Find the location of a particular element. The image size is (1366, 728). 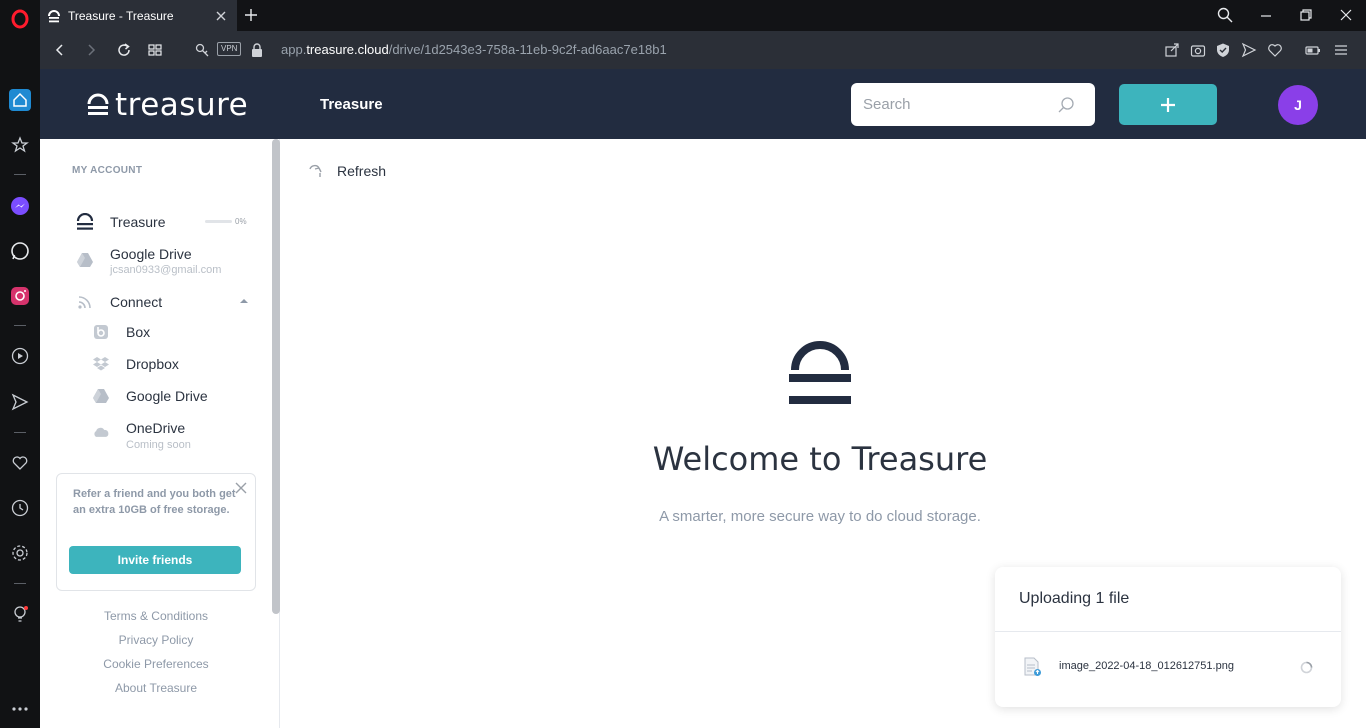

send-icon is located at coordinates (20, 402).